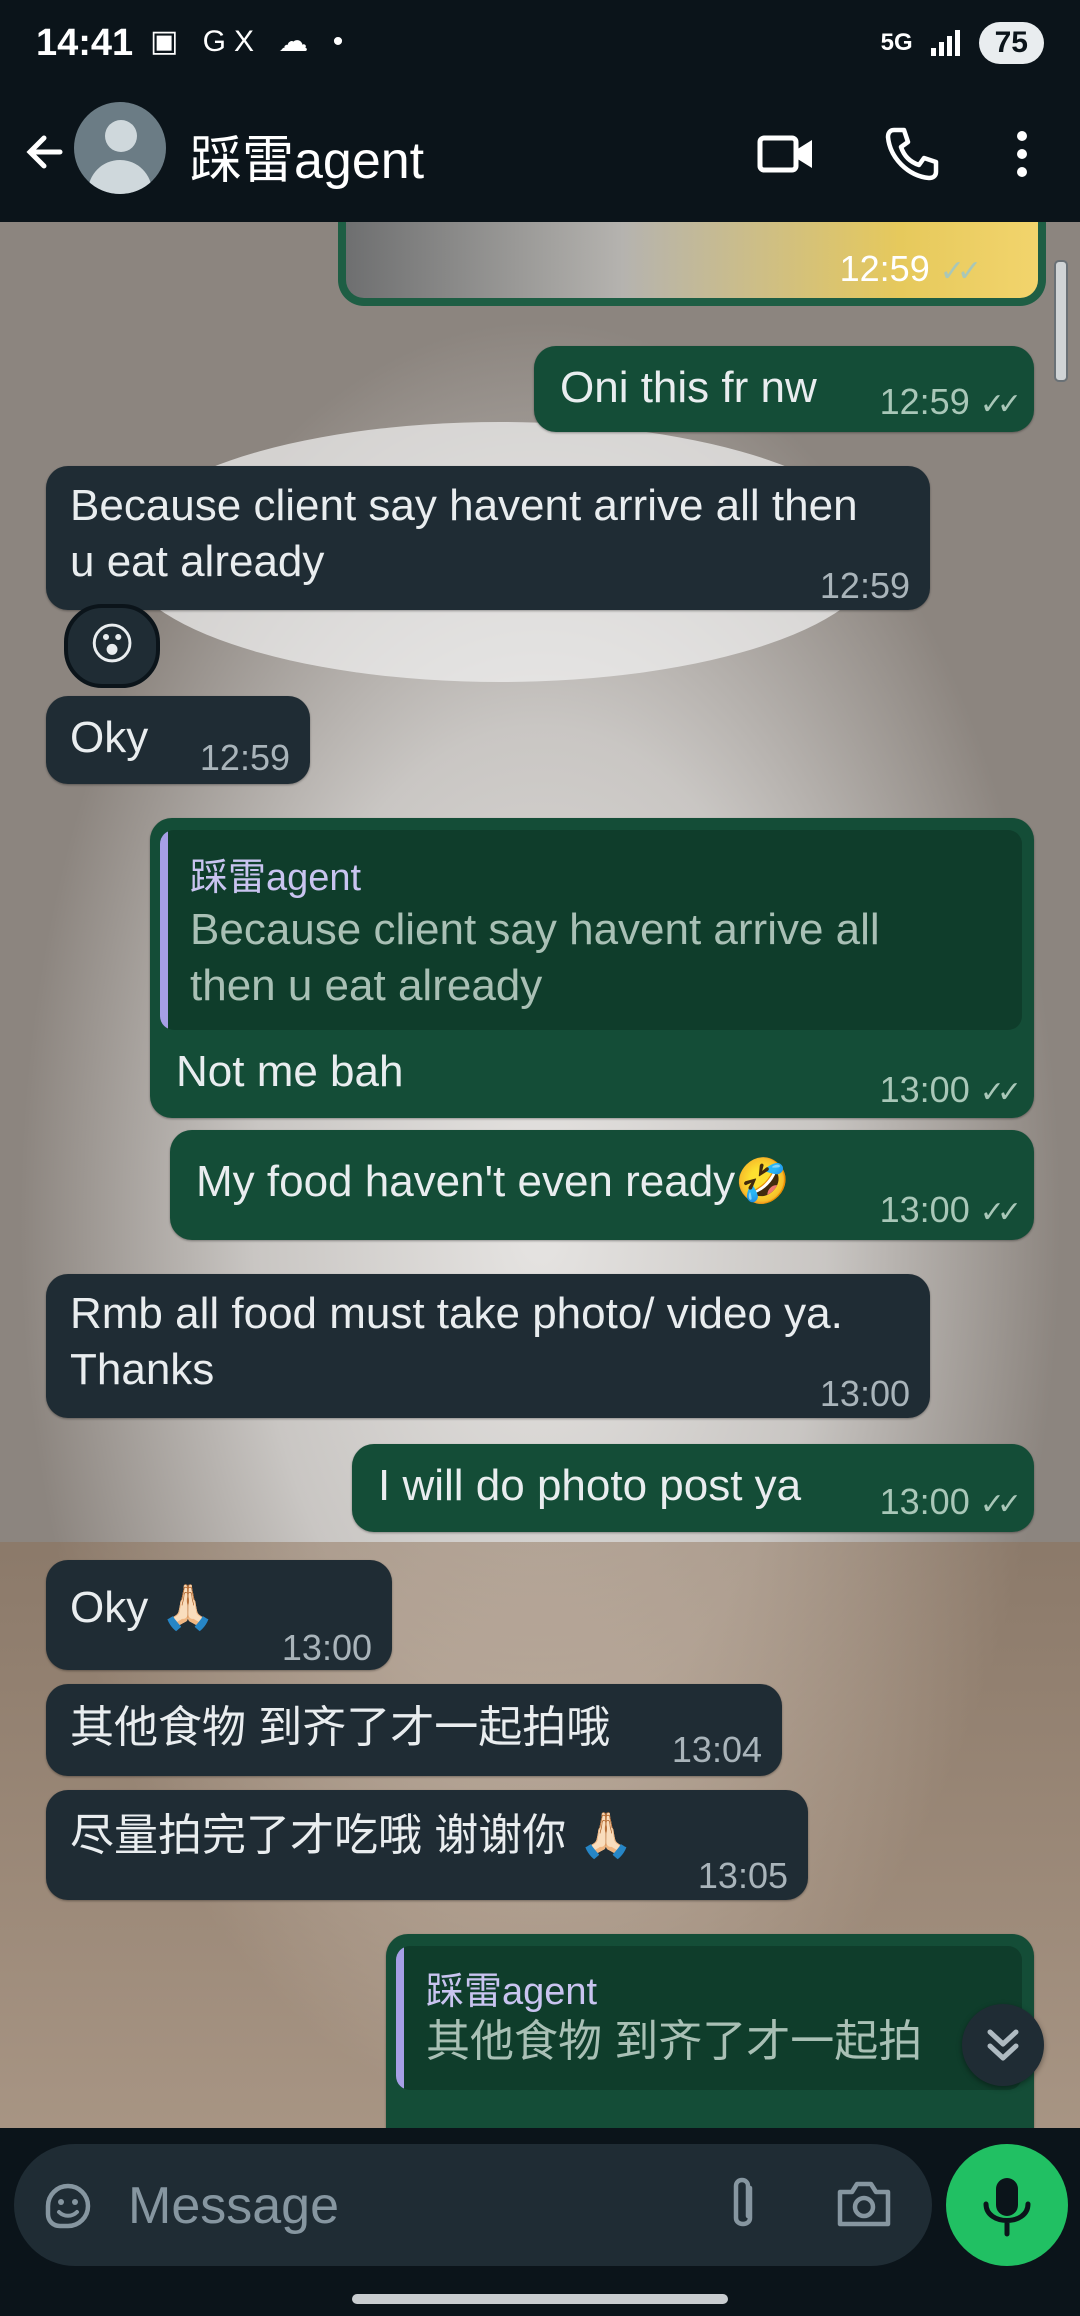 This screenshot has height=2316, width=1080. I want to click on composer: Message, so click(540, 2222).